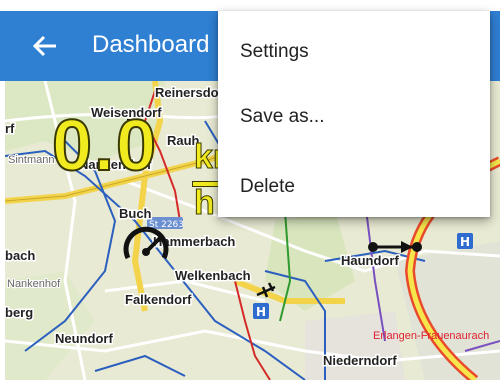  Describe the element at coordinates (370, 260) in the screenshot. I see `svg-text: Haundorf` at that location.